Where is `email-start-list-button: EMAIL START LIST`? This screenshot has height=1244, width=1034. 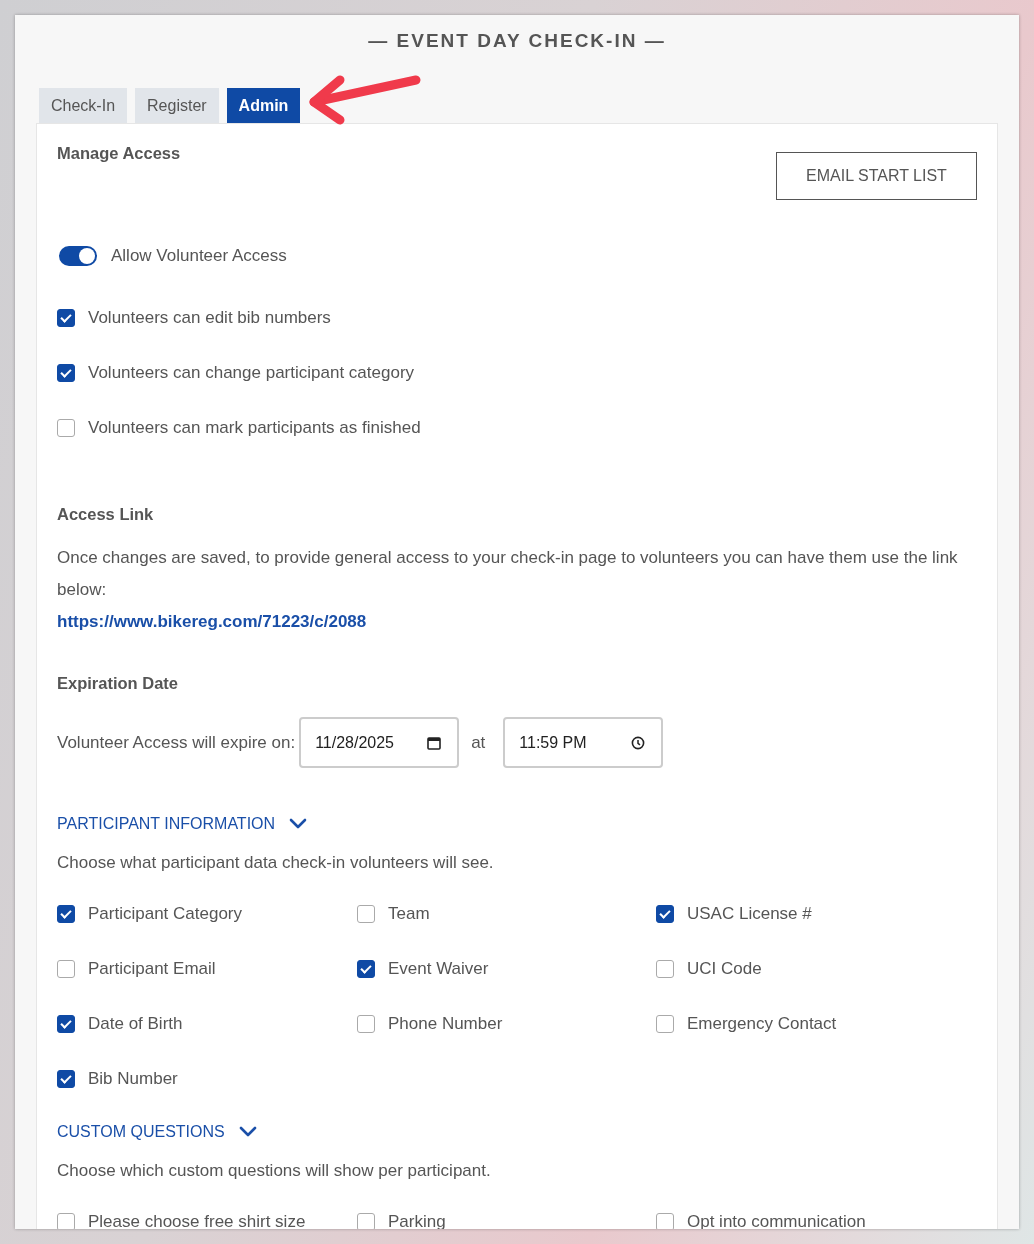
email-start-list-button: EMAIL START LIST is located at coordinates (876, 176).